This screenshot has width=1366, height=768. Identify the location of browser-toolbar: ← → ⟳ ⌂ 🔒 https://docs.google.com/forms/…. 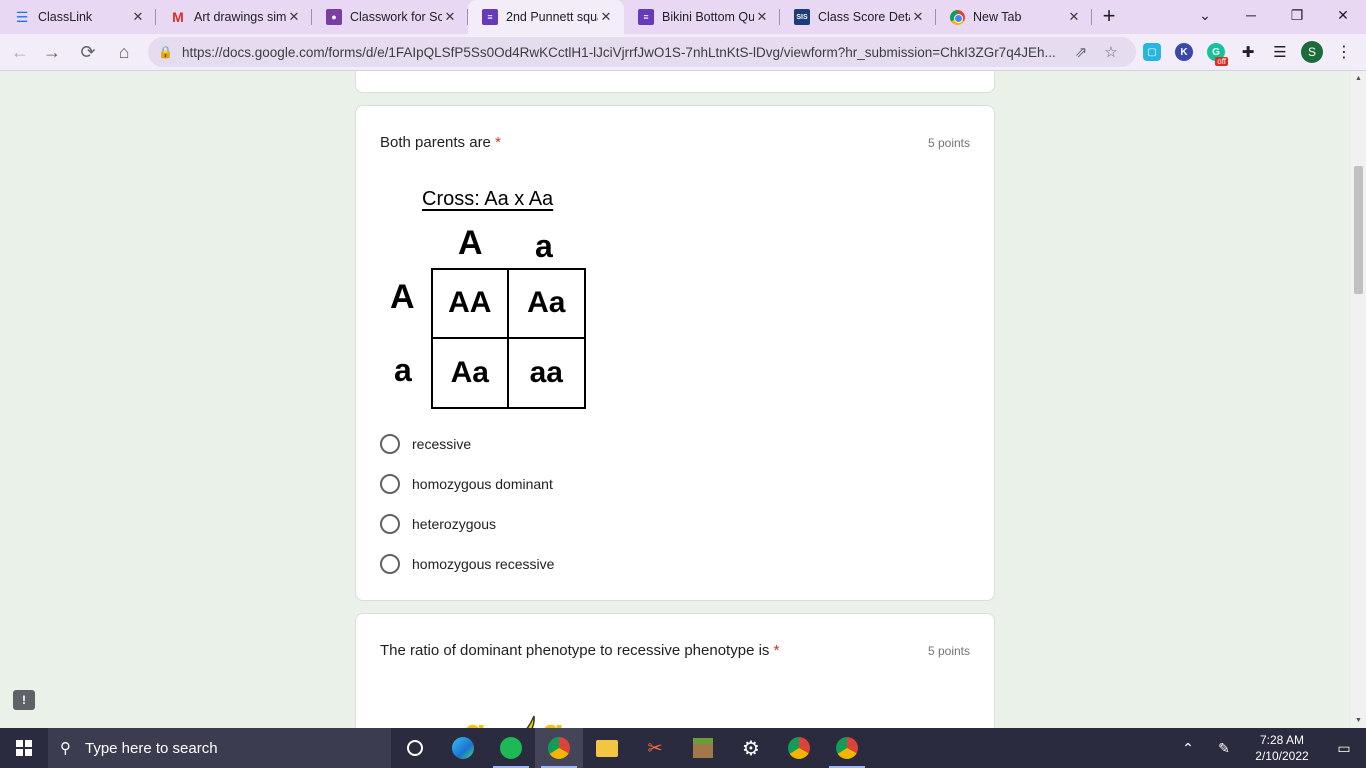
(683, 52).